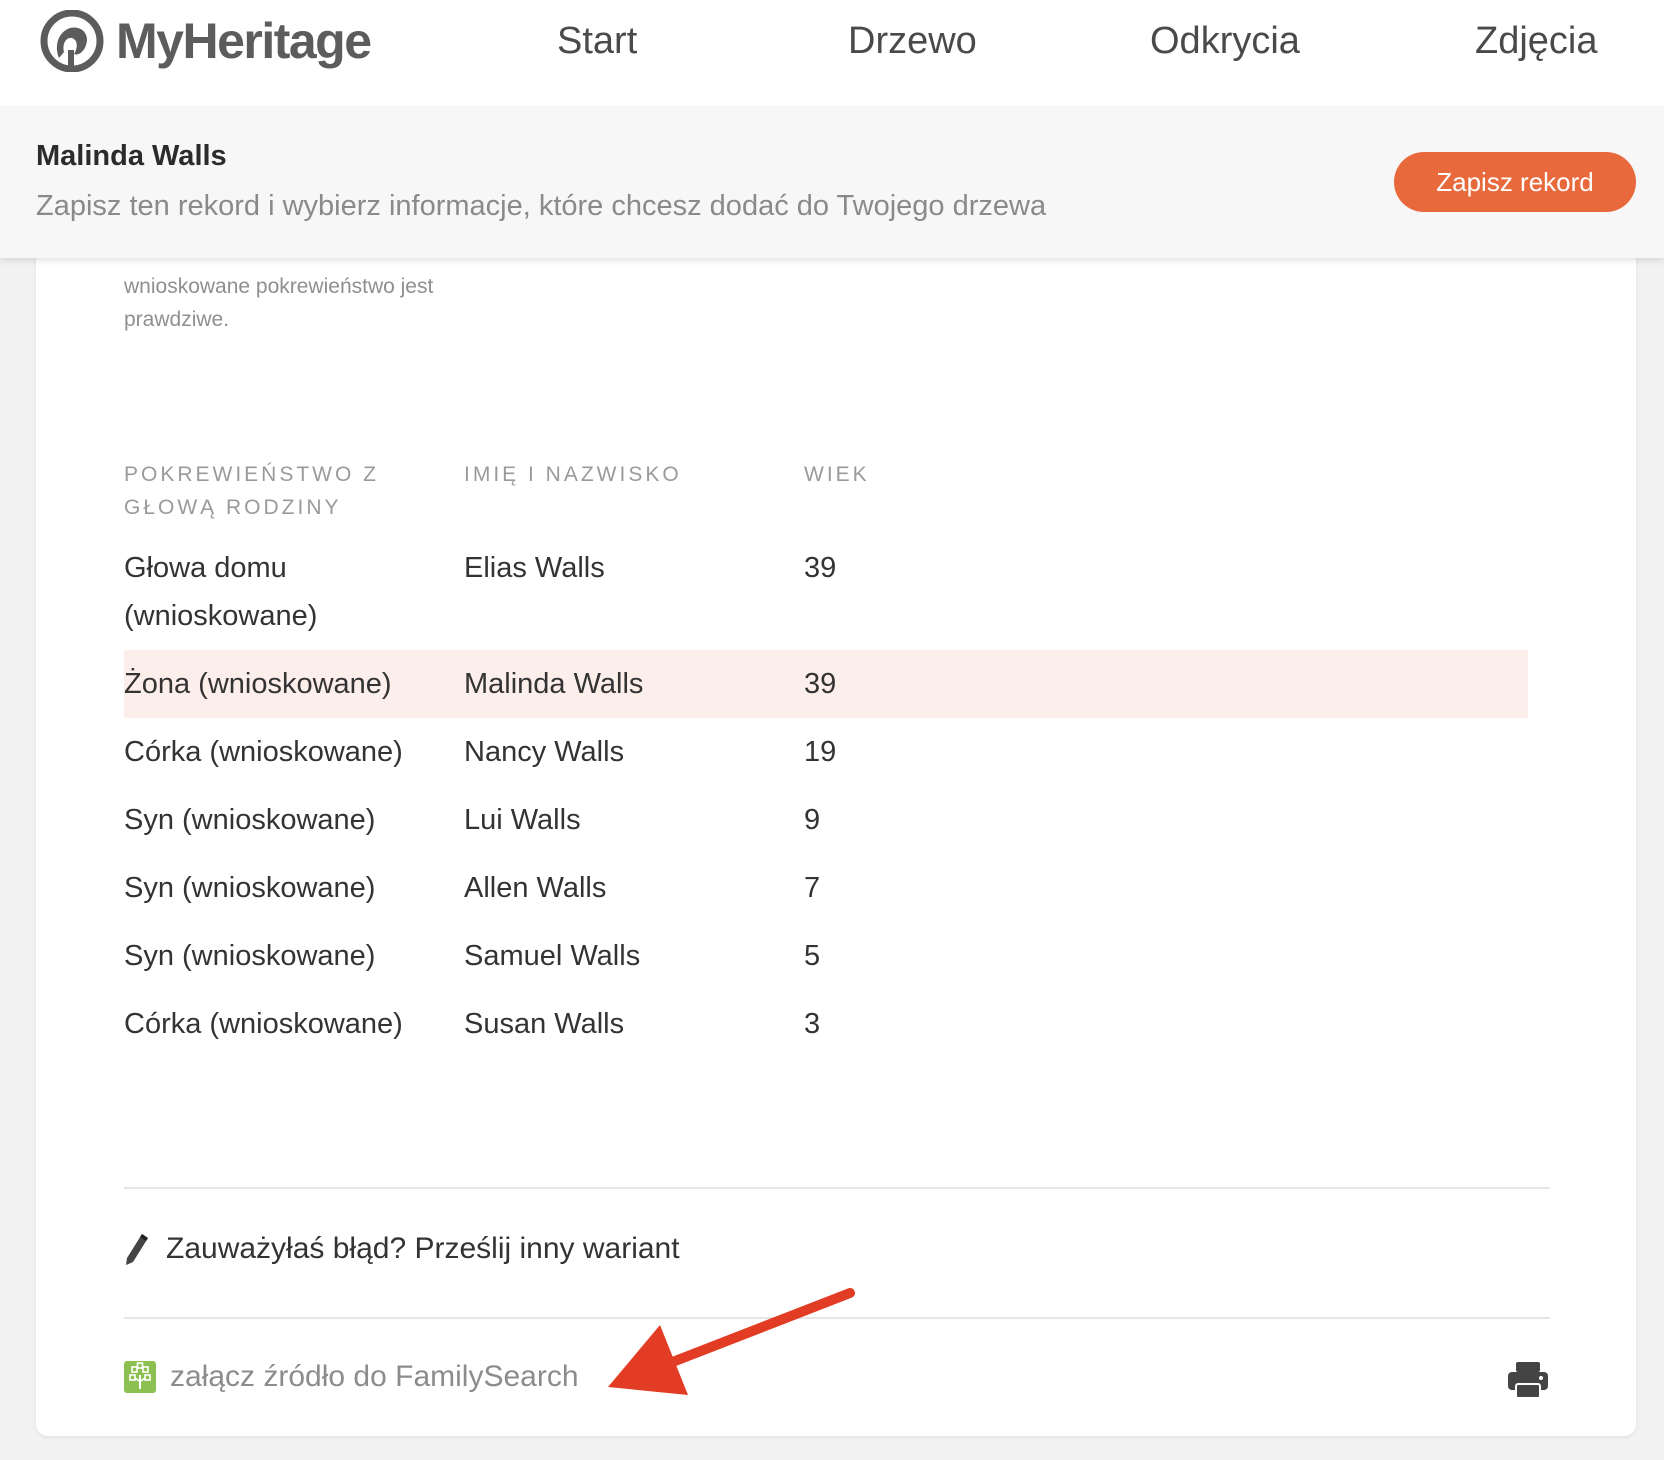  Describe the element at coordinates (233, 507) in the screenshot. I see `header-relation-line: GŁOWĄ RODZINY` at that location.